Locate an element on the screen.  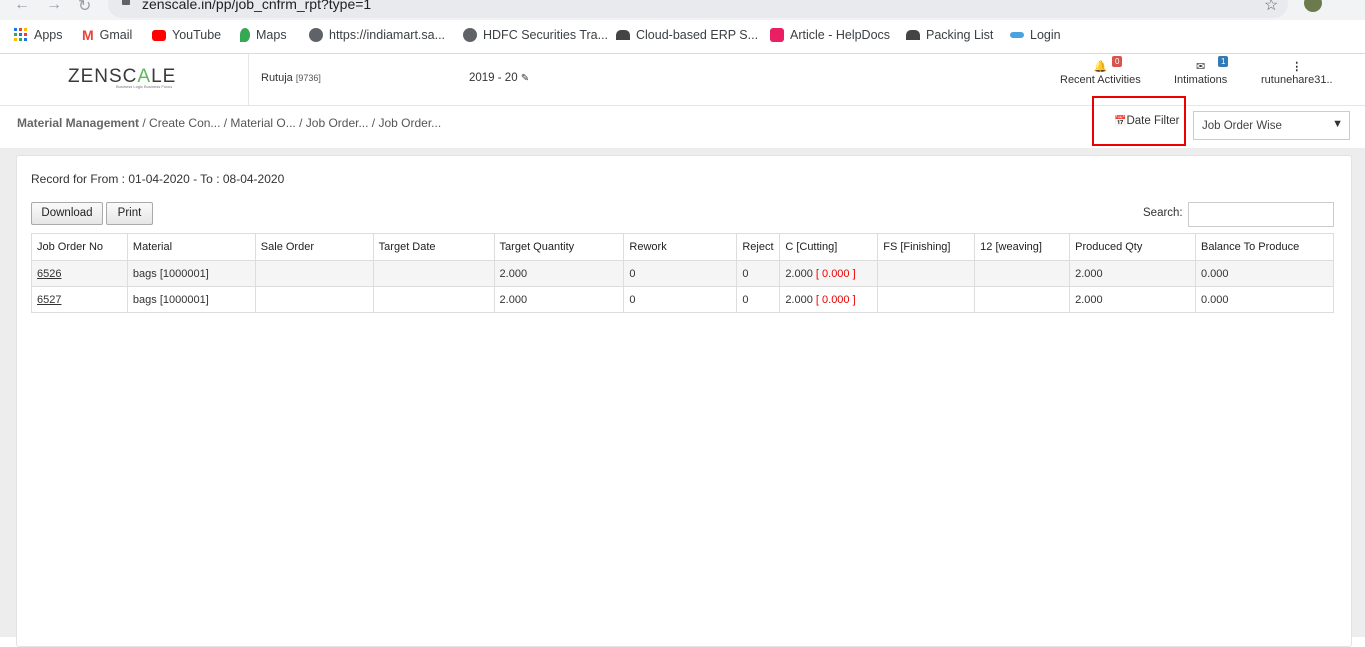
bookmark-gmail: M Gmail is located at coordinates (107, 35).